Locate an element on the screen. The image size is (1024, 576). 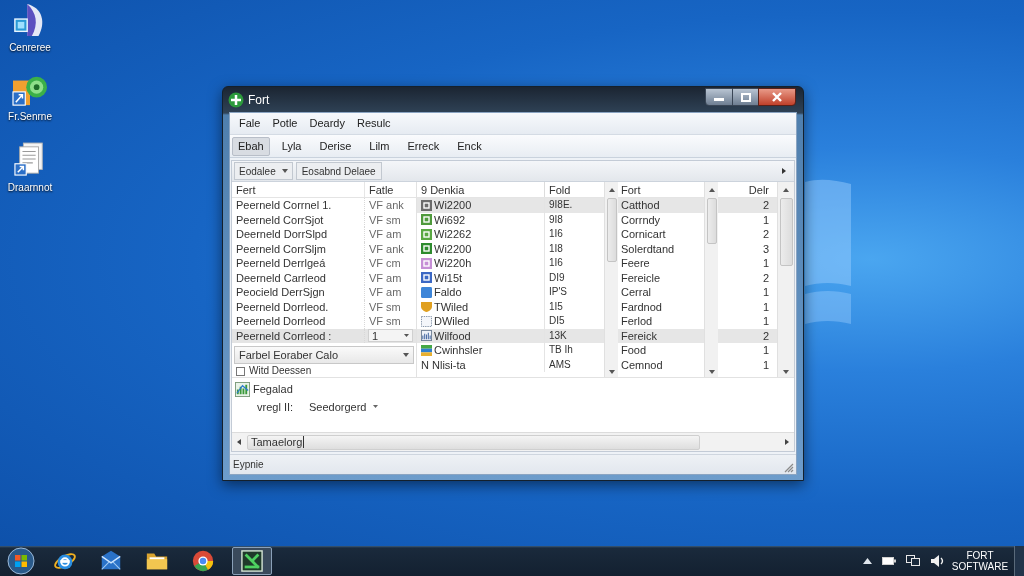
column-header: Fold is located at coordinates (574, 190).